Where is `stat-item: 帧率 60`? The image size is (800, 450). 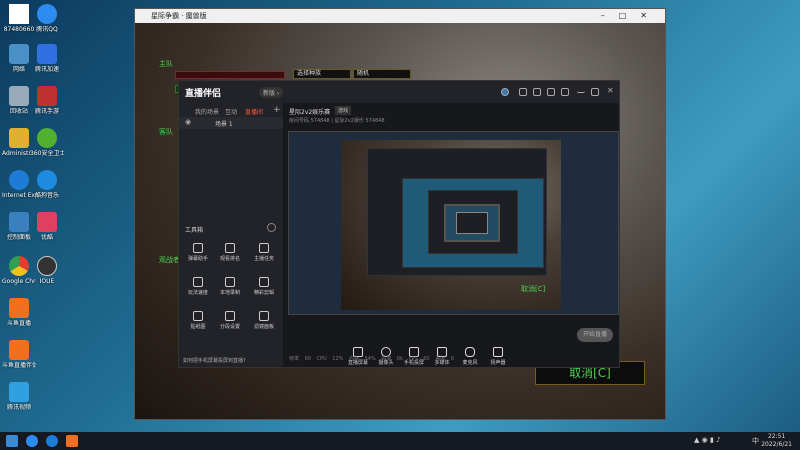
stat-item: 帧率 60 is located at coordinates (300, 359).